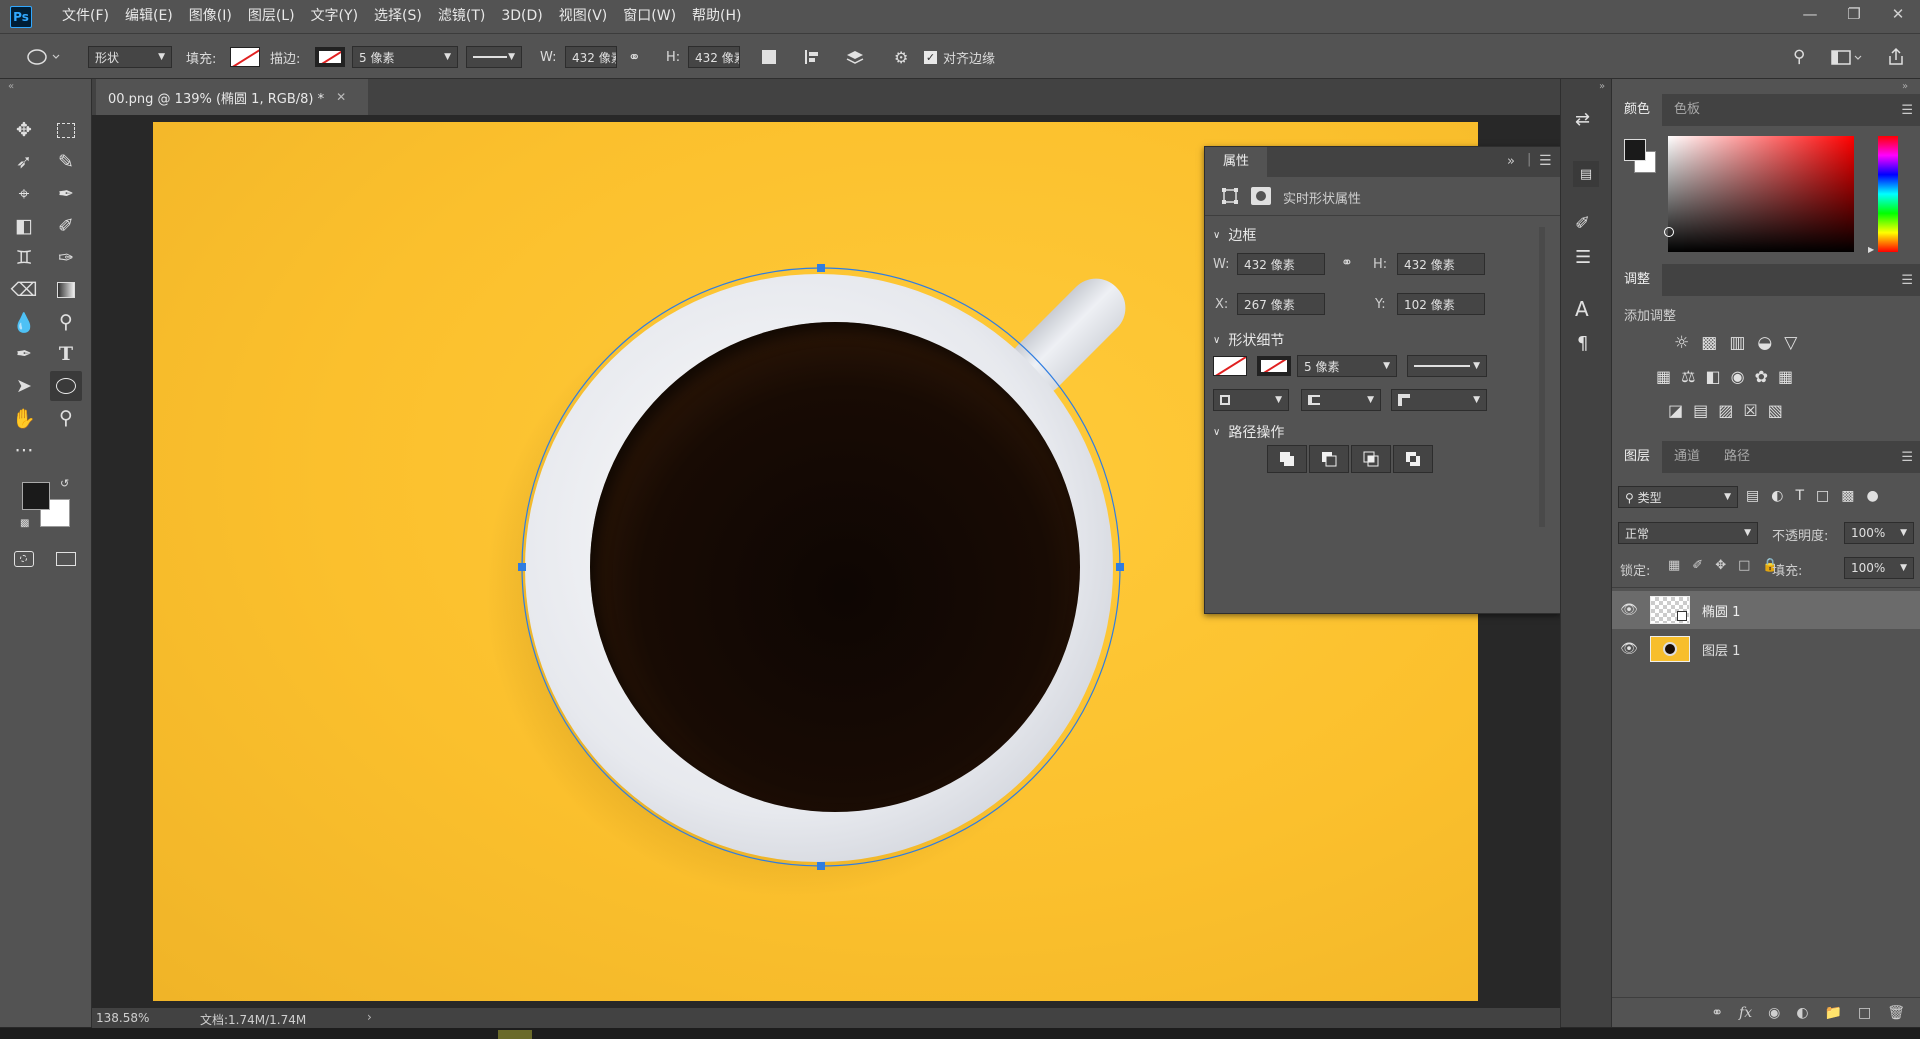  What do you see at coordinates (1230, 198) in the screenshot?
I see `shape-bbox-icon` at bounding box center [1230, 198].